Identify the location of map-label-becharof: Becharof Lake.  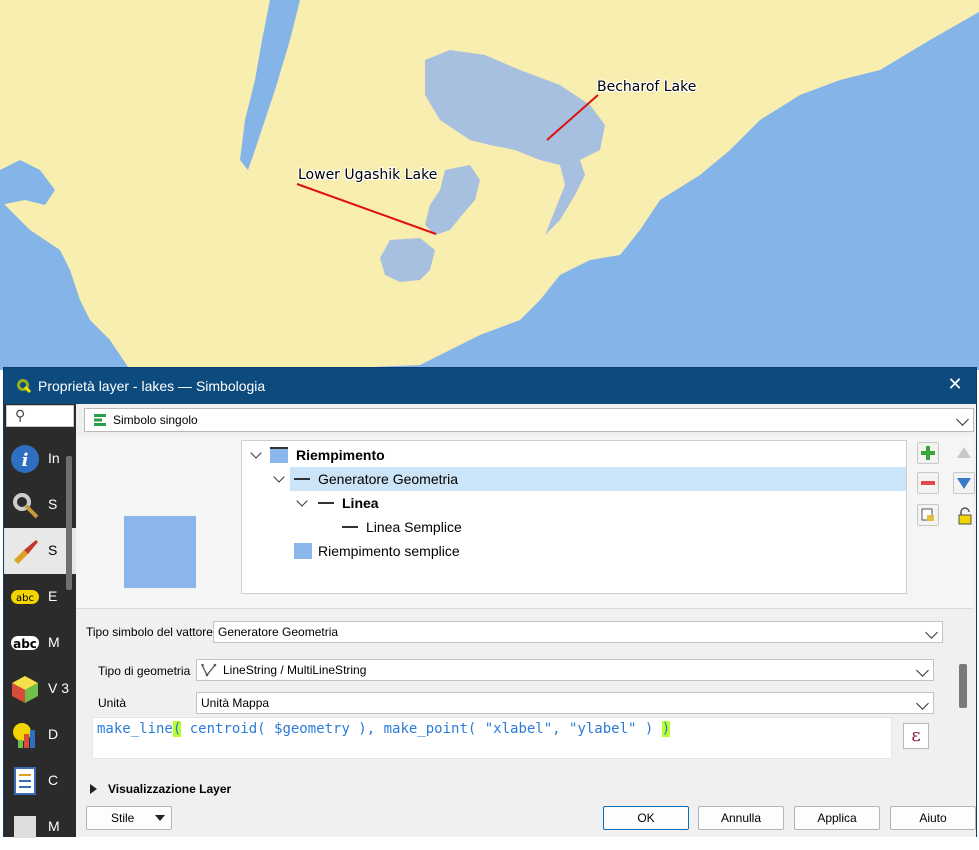
(647, 87).